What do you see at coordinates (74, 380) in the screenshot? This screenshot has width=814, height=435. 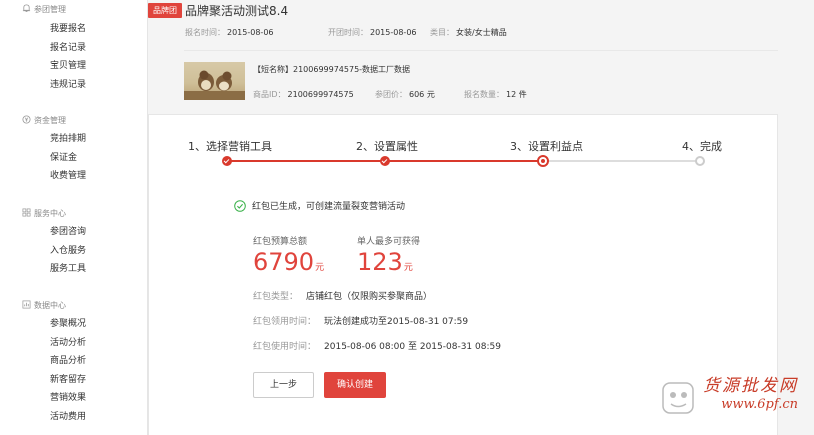 I see `sidebar-item-new-customer-retention: 新客留存` at bounding box center [74, 380].